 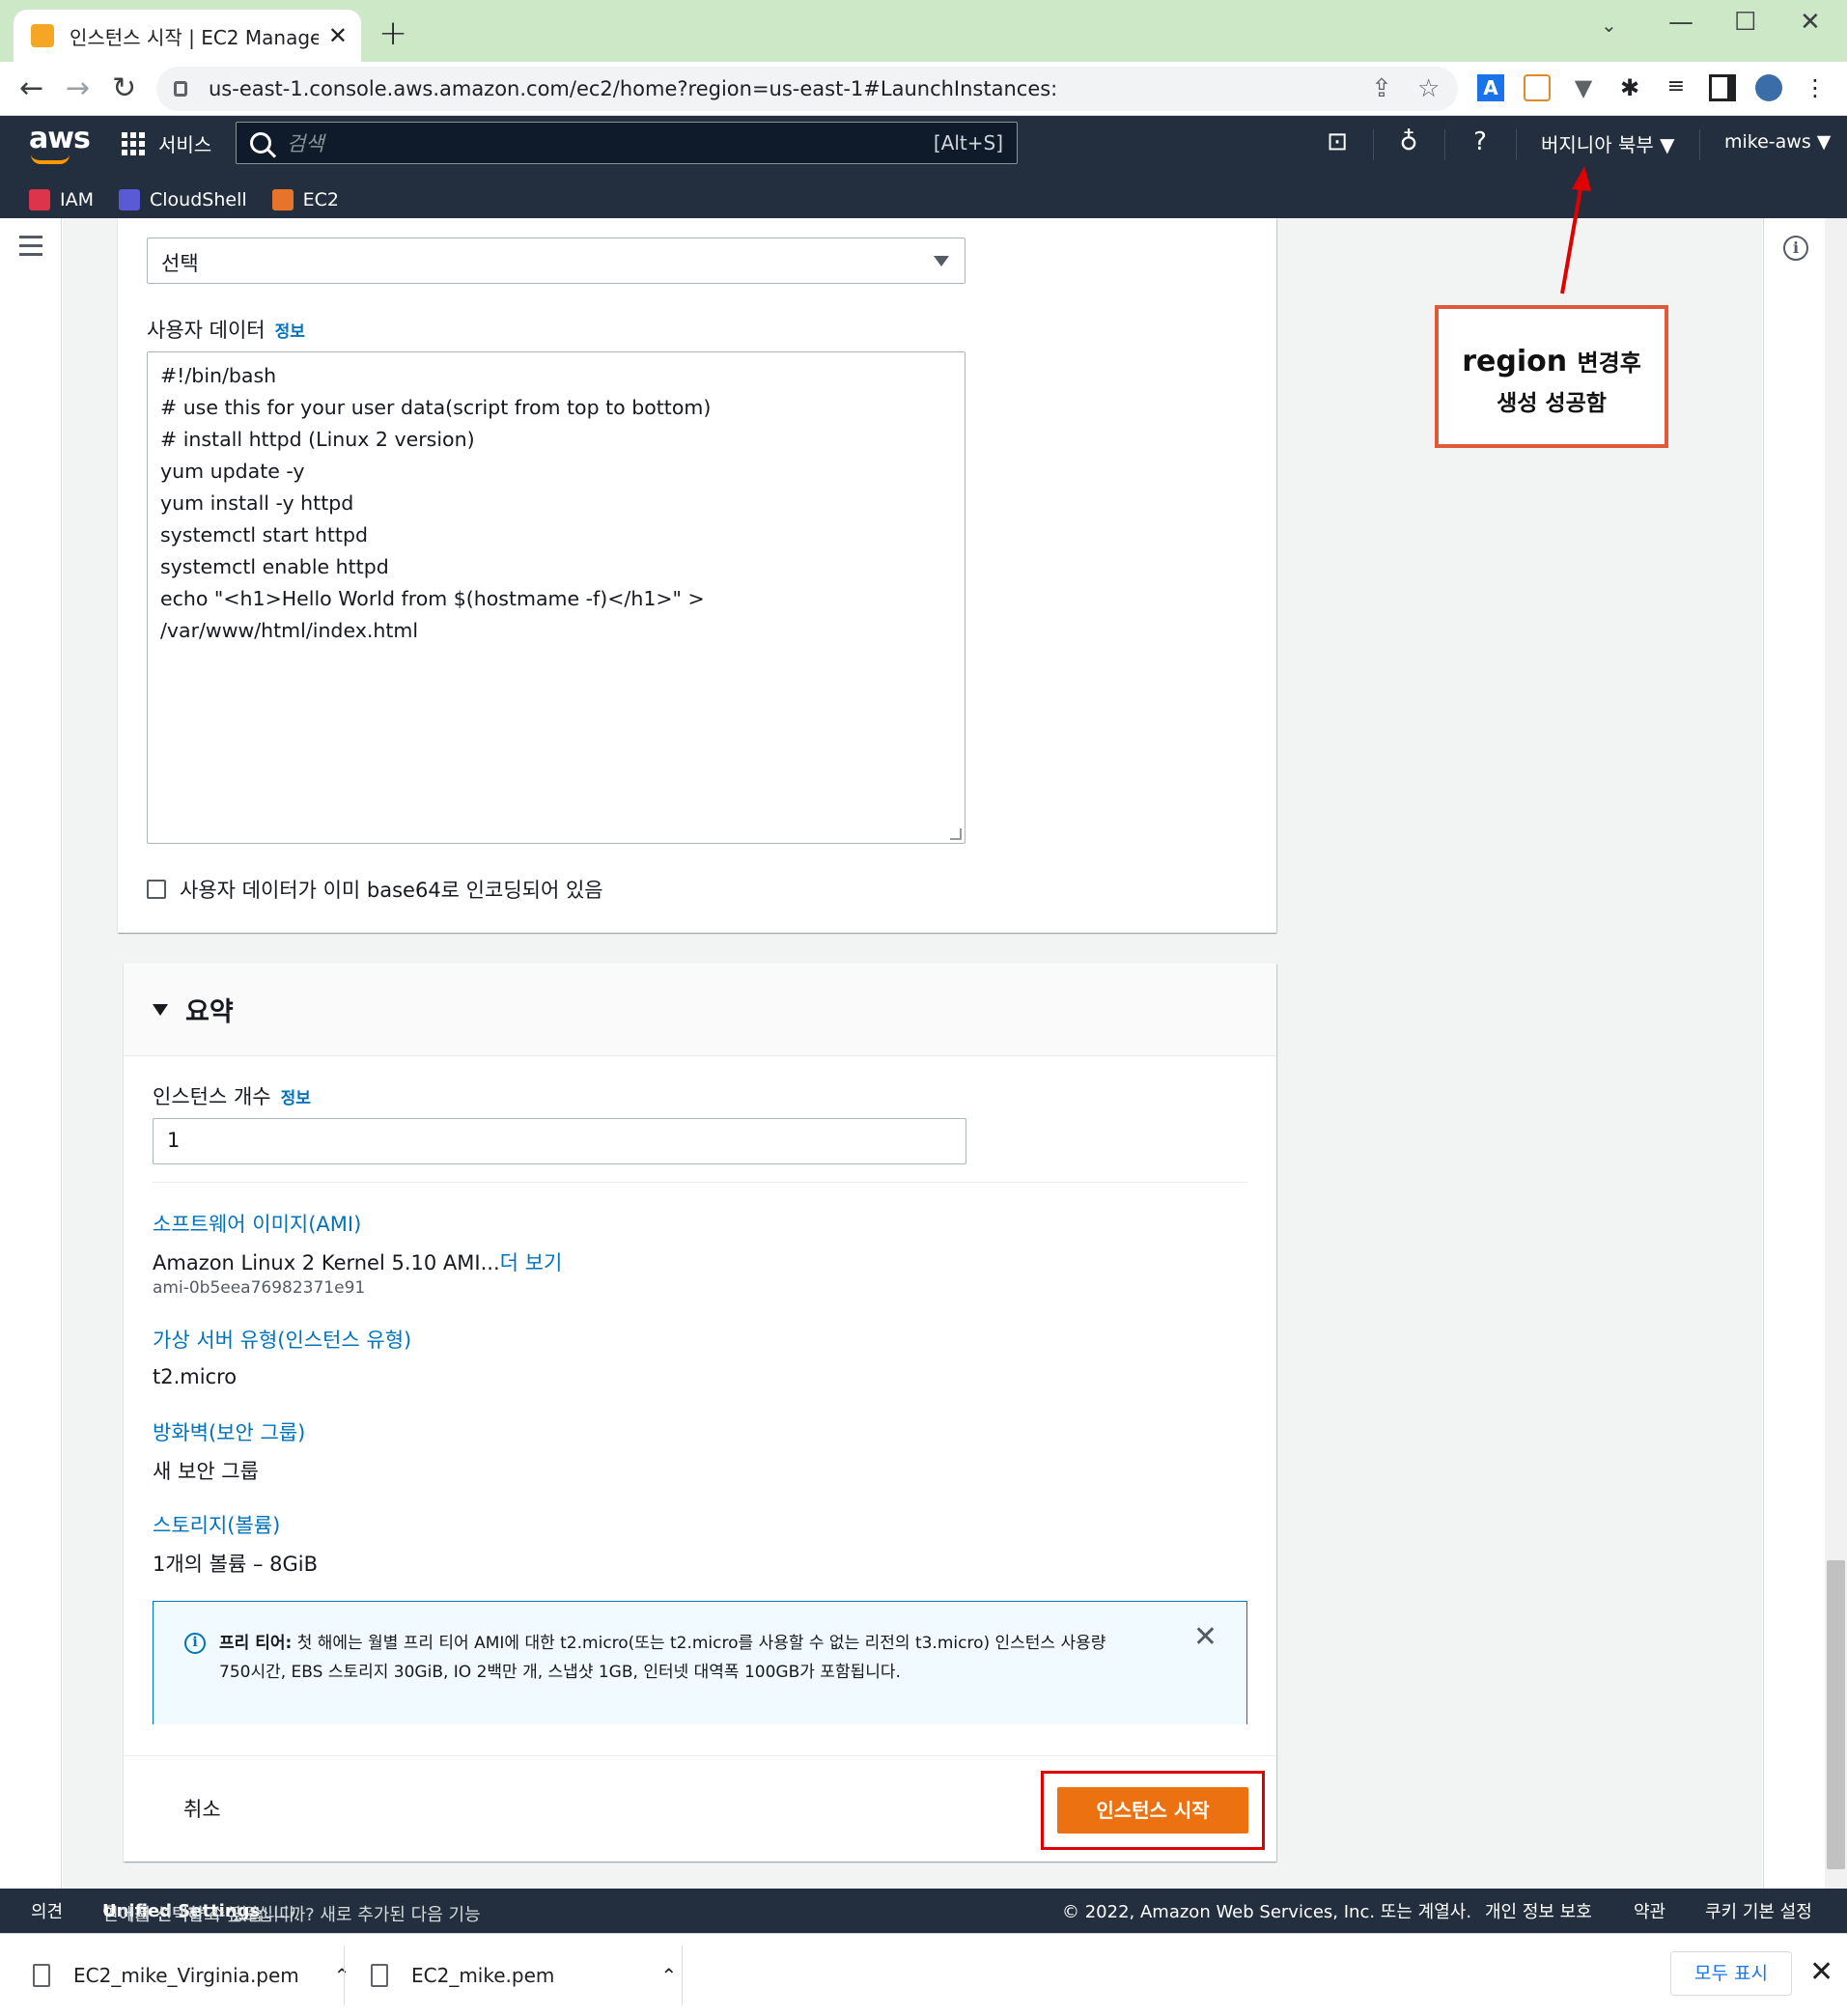 What do you see at coordinates (1758, 1911) in the screenshot?
I see `cookie-preferences-link: 쿠키 기본 설정` at bounding box center [1758, 1911].